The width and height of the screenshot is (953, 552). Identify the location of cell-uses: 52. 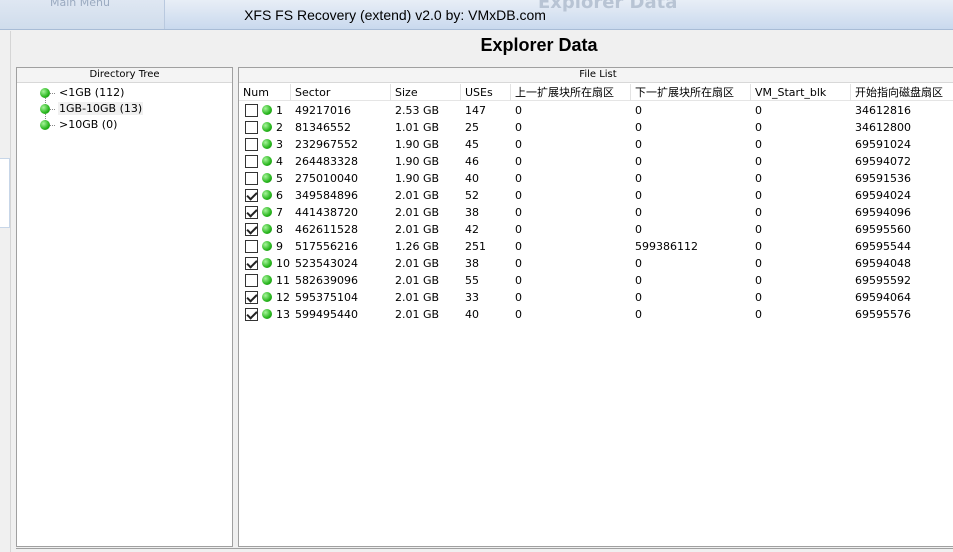
(472, 195).